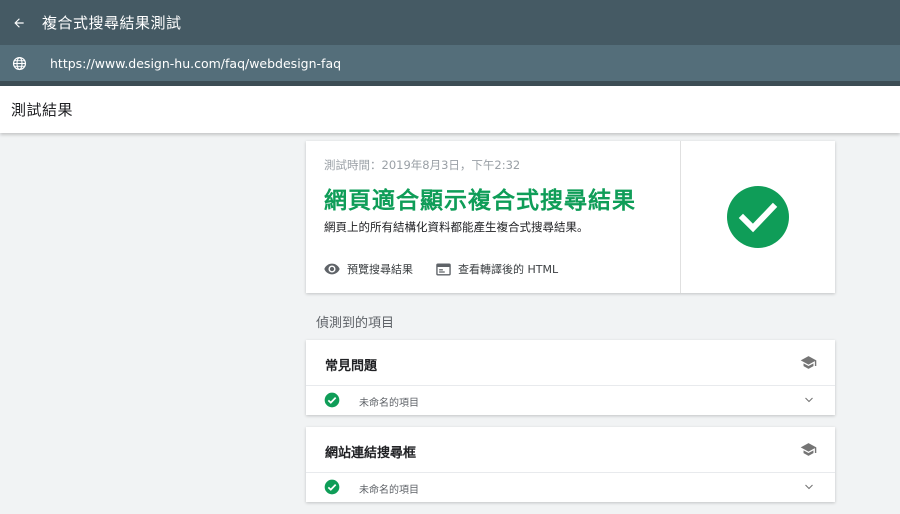 The height and width of the screenshot is (514, 900). Describe the element at coordinates (42, 110) in the screenshot. I see `section-title: 測試結果` at that location.